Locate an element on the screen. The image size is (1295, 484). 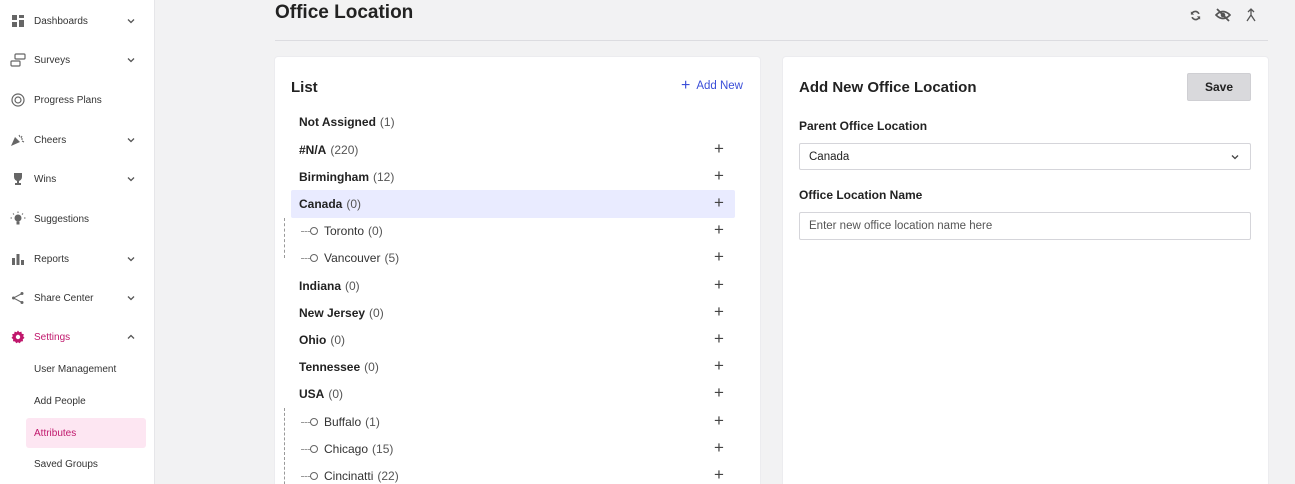
sidebar-item-wins: Wins is located at coordinates (77, 179).